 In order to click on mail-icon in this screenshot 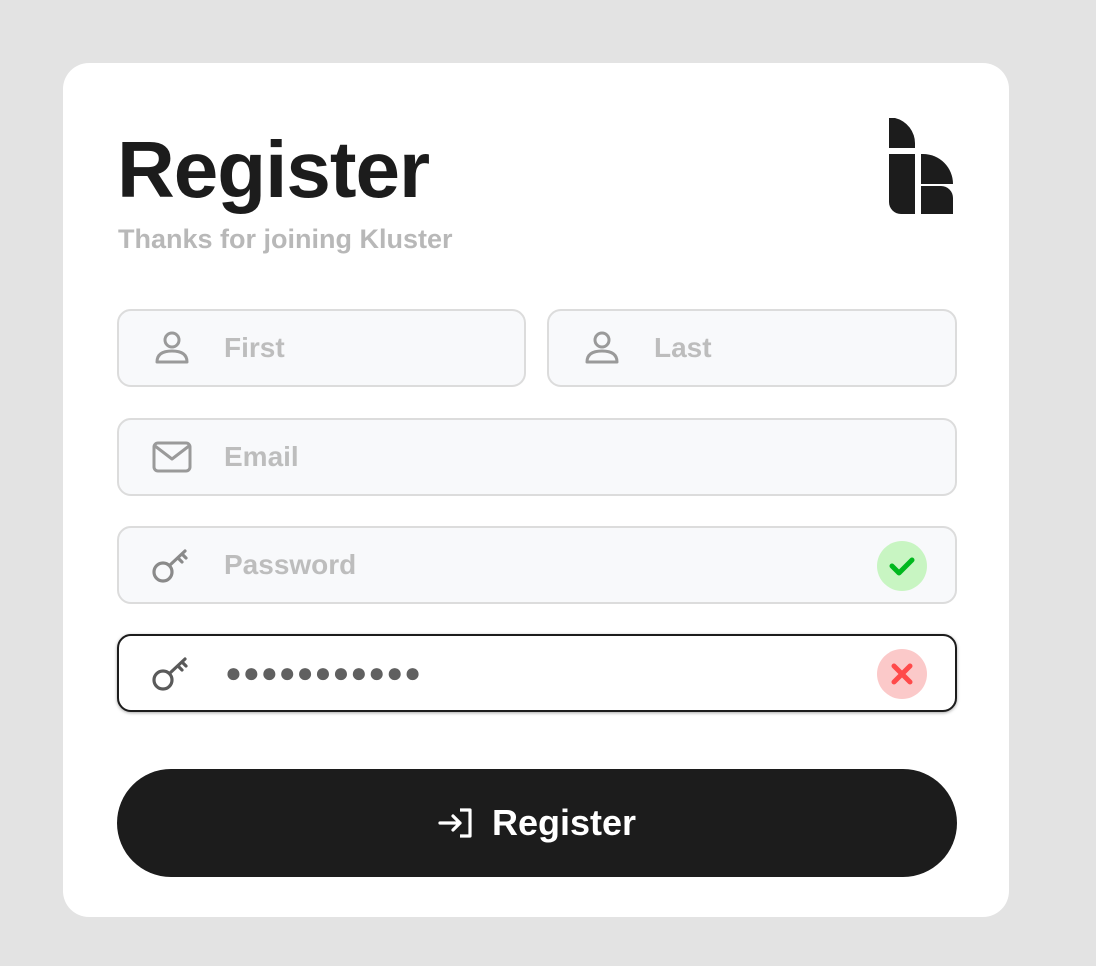, I will do `click(172, 457)`.